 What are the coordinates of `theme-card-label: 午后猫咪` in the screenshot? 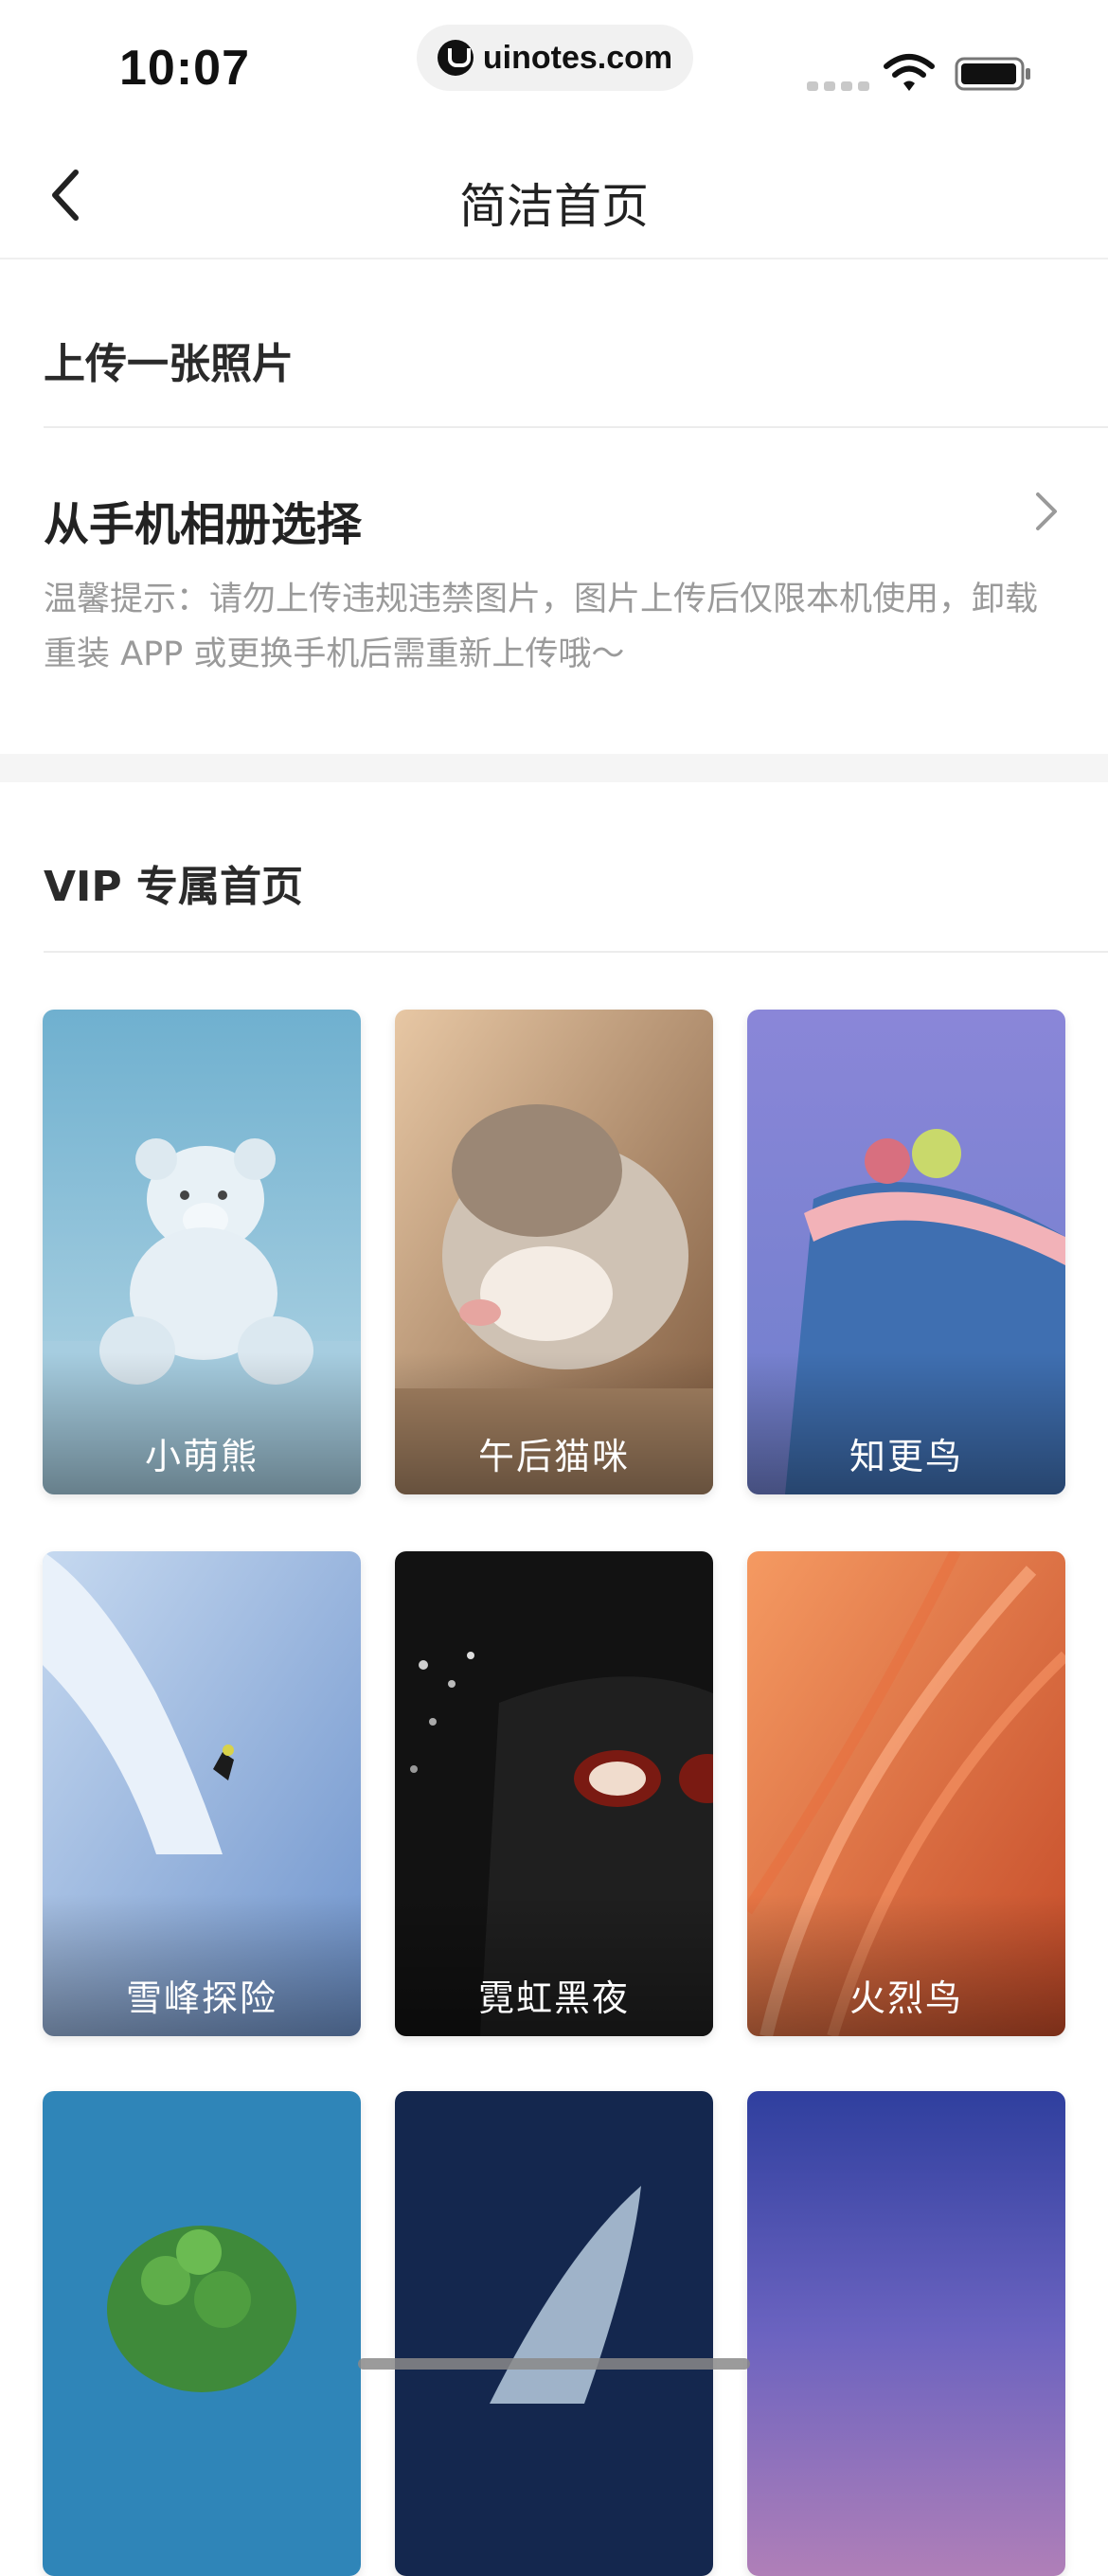 It's located at (553, 1456).